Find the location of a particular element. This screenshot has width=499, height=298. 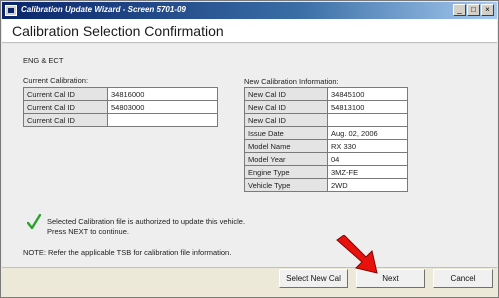

table-row: New Cal ID 34845100 is located at coordinates (326, 94).